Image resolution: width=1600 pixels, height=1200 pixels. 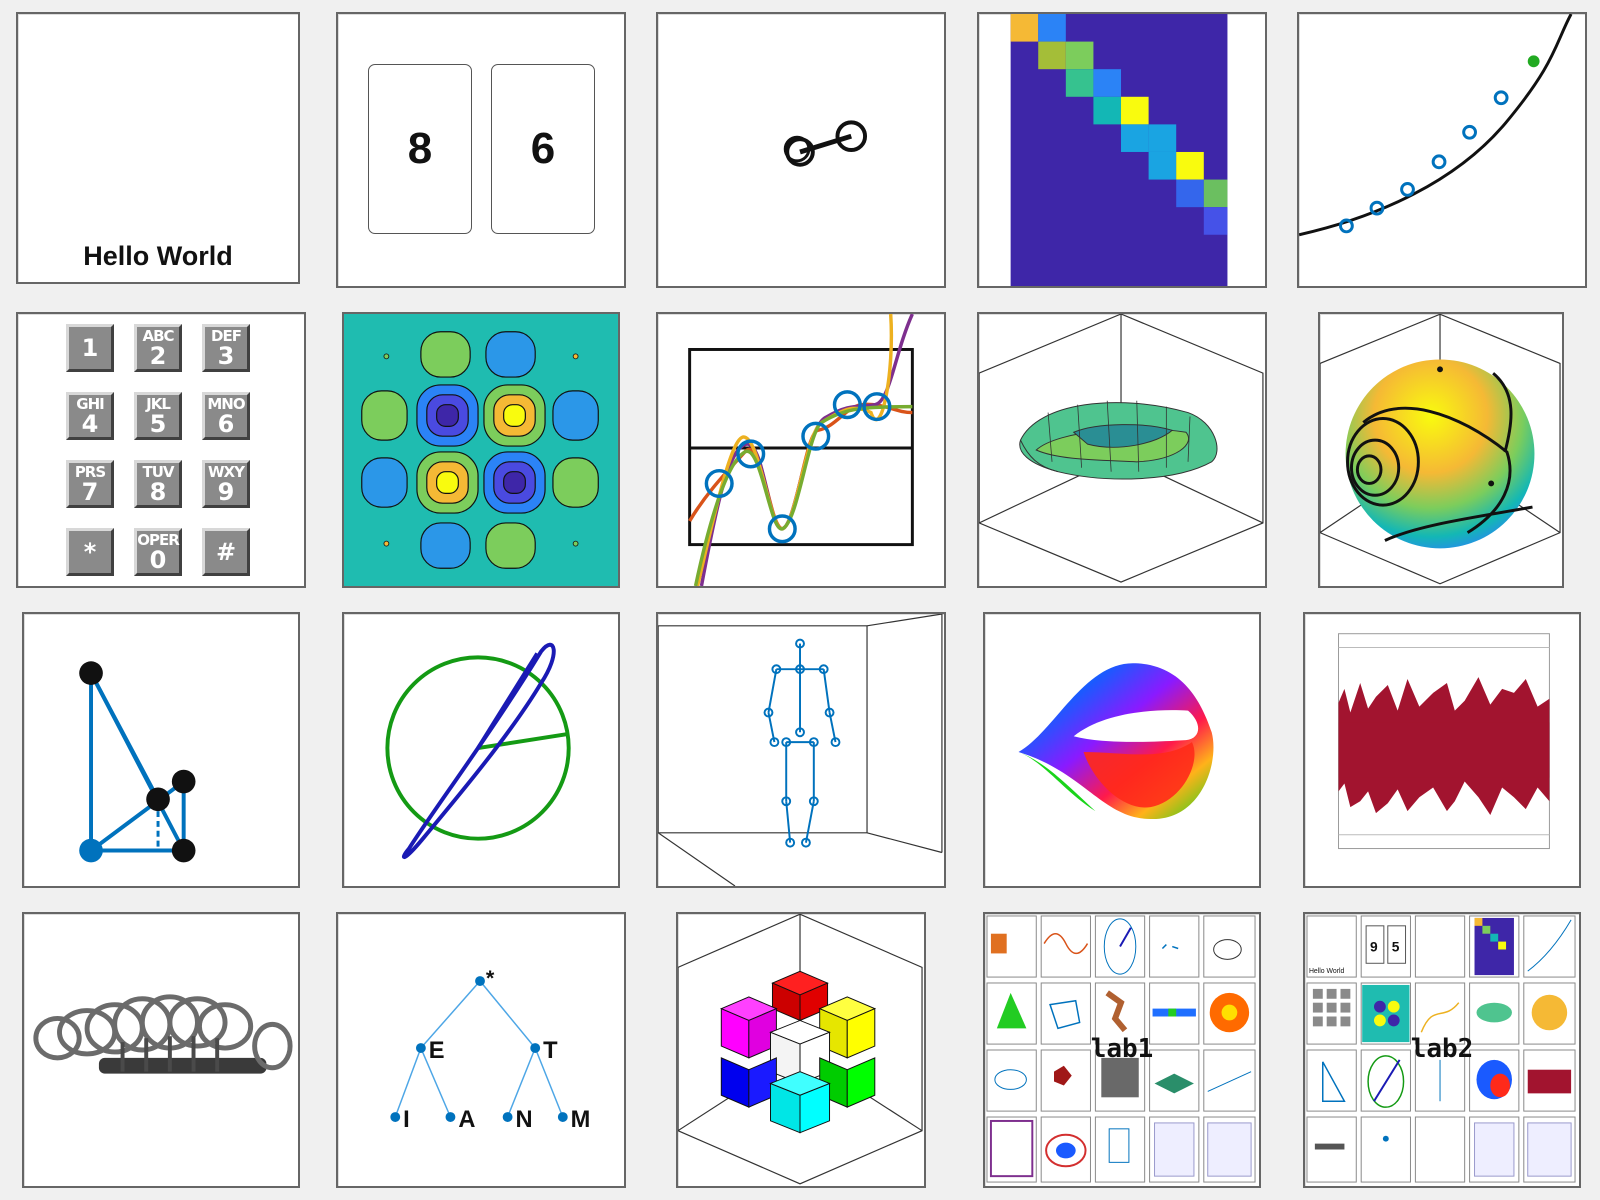 I want to click on tile-lab2-gallery: Hello World 9 5 lab2, so click(x=1442, y=1050).